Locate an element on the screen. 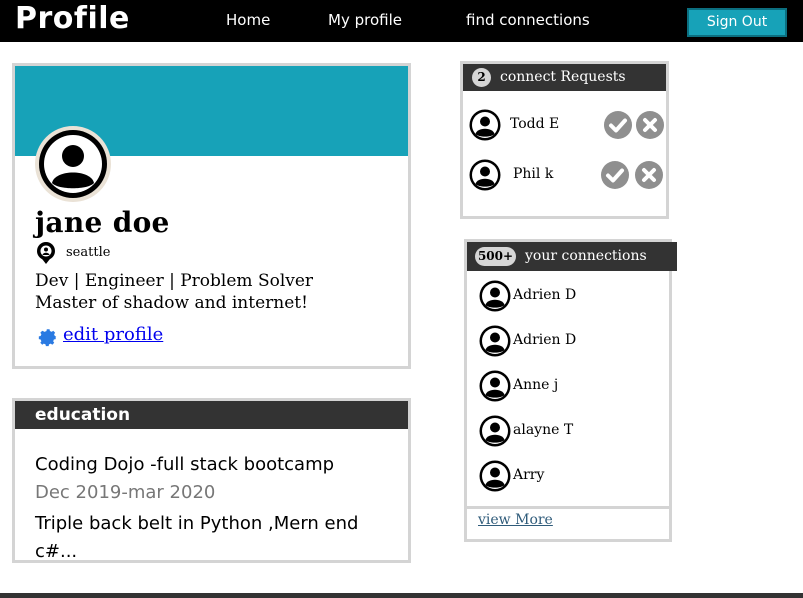  connection-item: alayne T is located at coordinates (568, 433).